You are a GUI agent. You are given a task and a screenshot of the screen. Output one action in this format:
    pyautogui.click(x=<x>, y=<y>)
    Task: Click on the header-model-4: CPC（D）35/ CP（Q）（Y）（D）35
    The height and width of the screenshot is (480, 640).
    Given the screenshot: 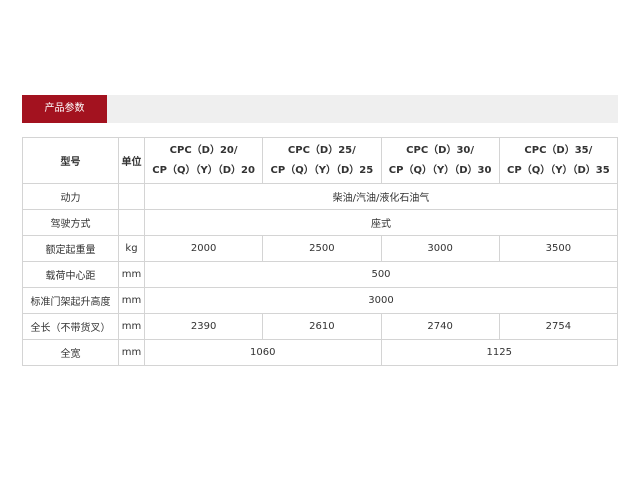 What is the action you would take?
    pyautogui.click(x=558, y=160)
    